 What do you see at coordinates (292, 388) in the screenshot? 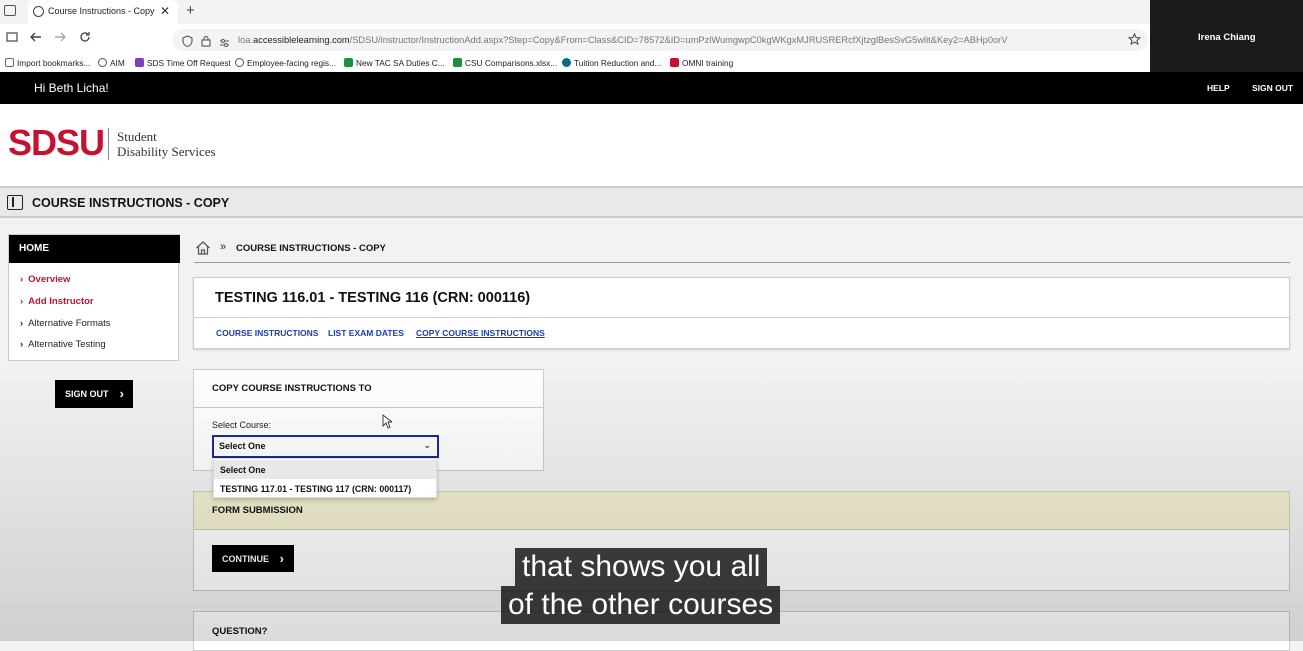
I see `copy-panel-heading: COPY COURSE INSTRUCTIONS TO` at bounding box center [292, 388].